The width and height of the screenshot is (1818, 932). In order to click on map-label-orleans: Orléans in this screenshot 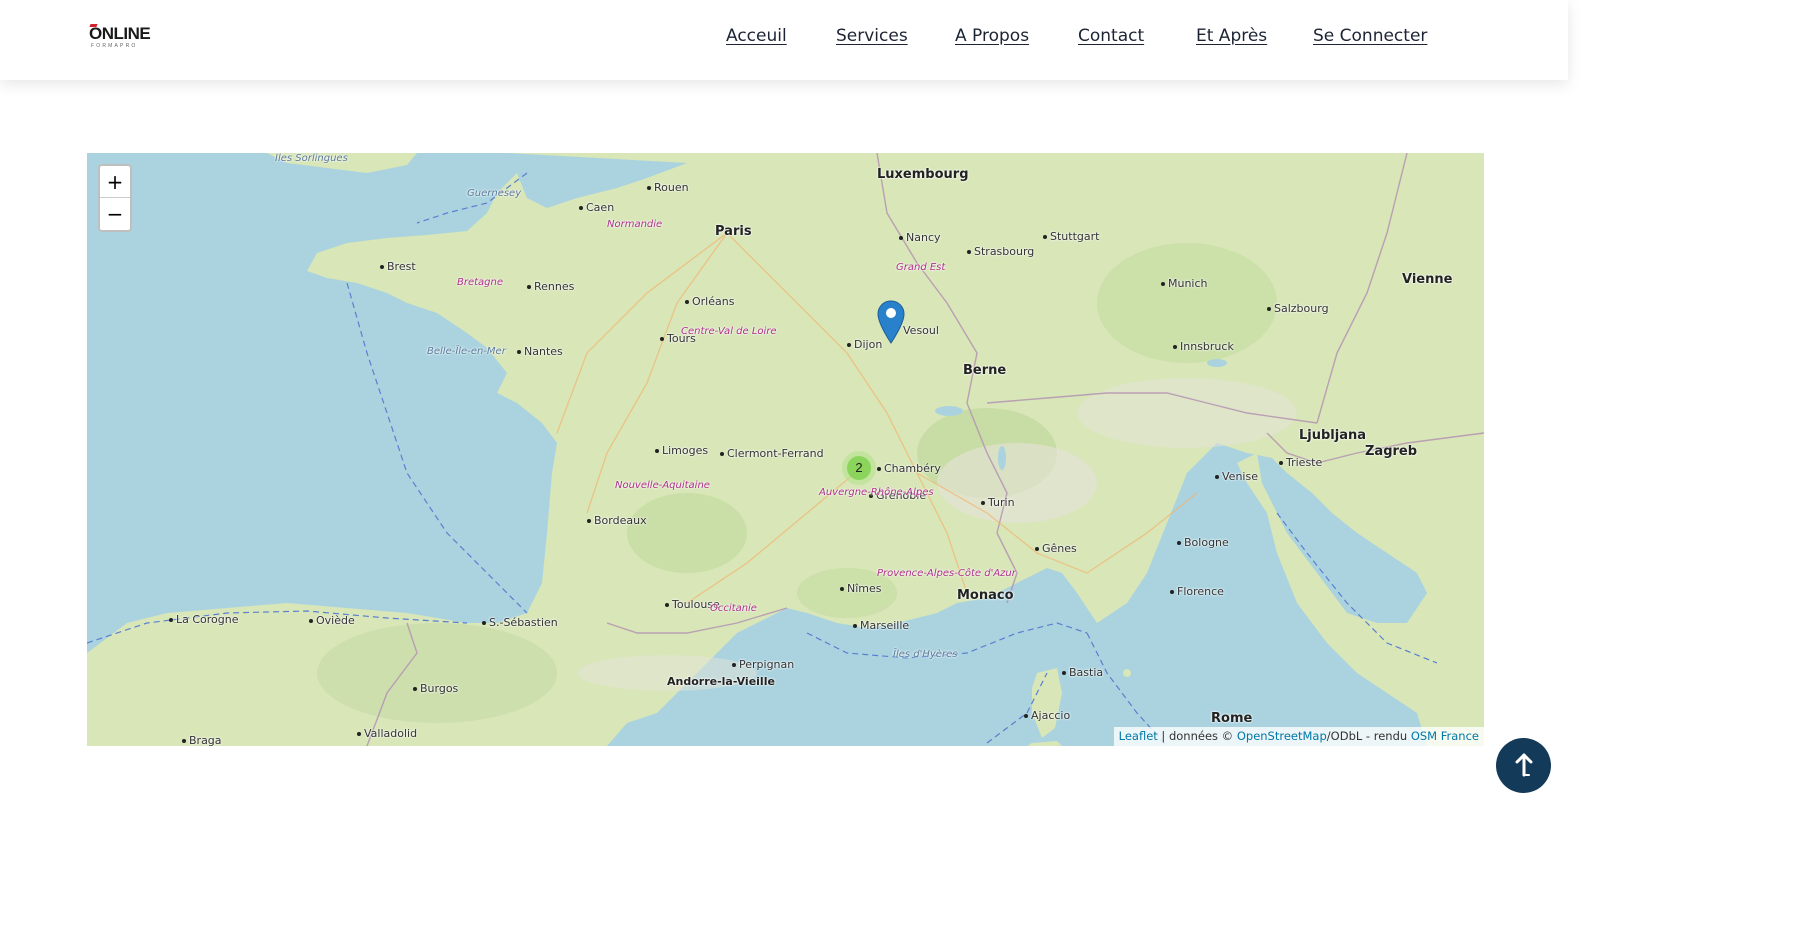, I will do `click(709, 301)`.